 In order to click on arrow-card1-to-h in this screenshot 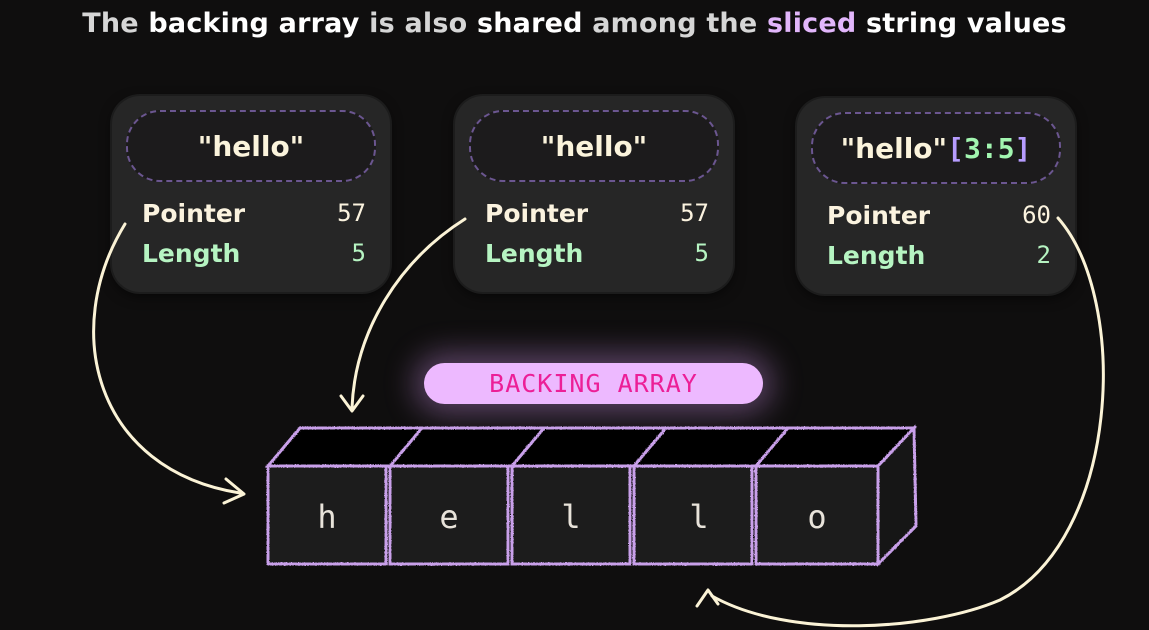, I will do `click(167, 358)`.